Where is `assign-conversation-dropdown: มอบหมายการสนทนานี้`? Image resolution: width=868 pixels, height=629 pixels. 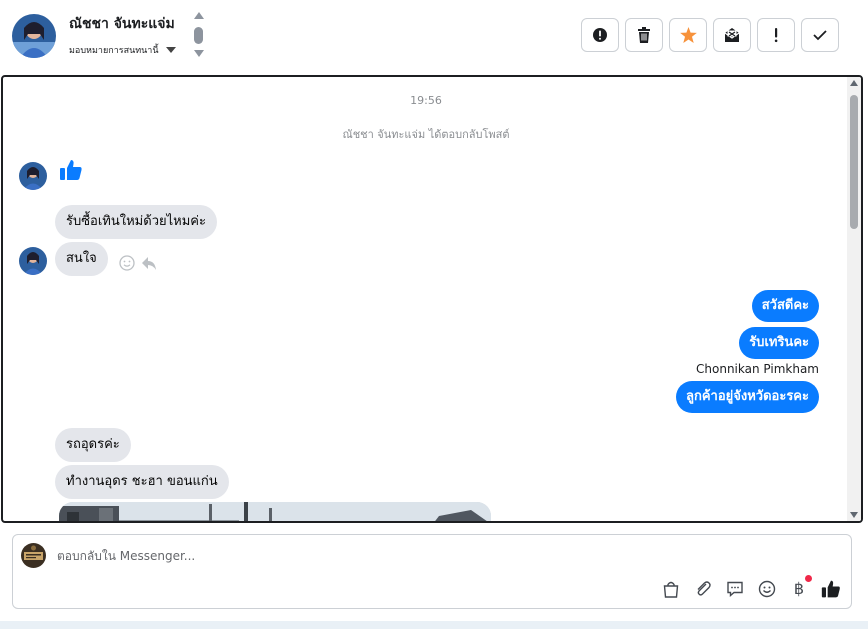 assign-conversation-dropdown: มอบหมายการสนทนานี้ is located at coordinates (122, 50).